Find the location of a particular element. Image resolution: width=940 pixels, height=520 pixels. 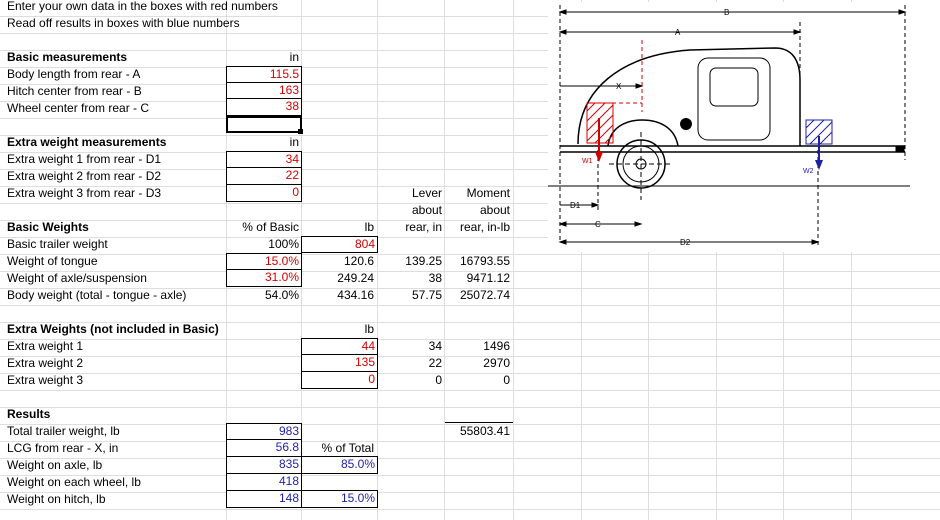

weight-label-w1: W1 is located at coordinates (587, 161).